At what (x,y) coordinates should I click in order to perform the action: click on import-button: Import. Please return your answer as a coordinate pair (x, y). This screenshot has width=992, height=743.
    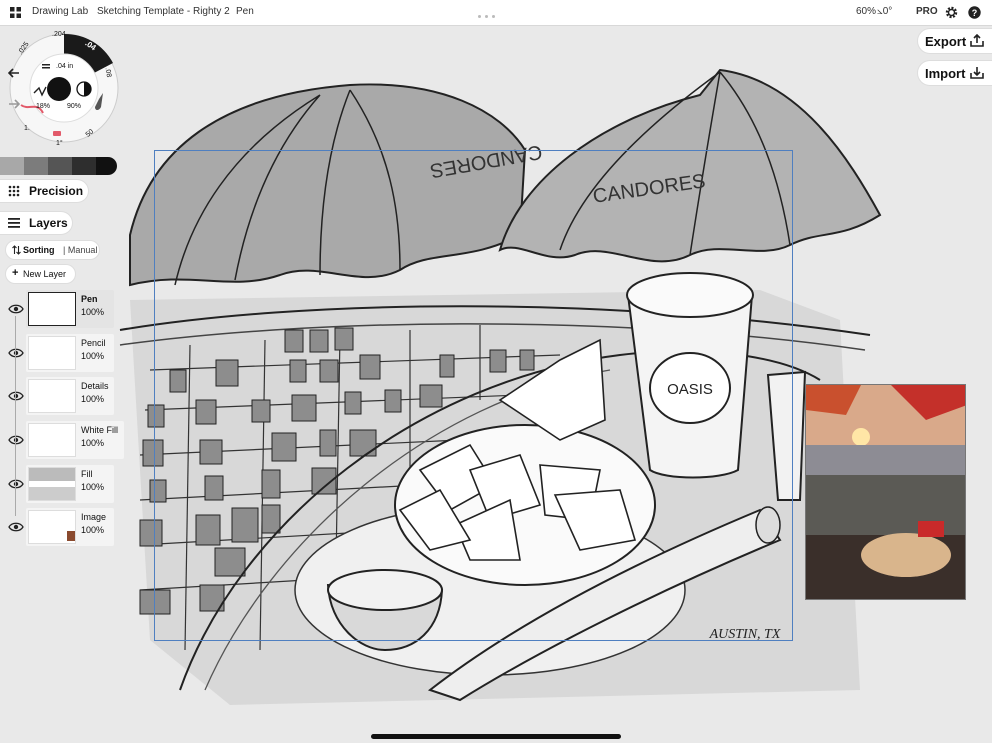
    Looking at the image, I should click on (955, 73).